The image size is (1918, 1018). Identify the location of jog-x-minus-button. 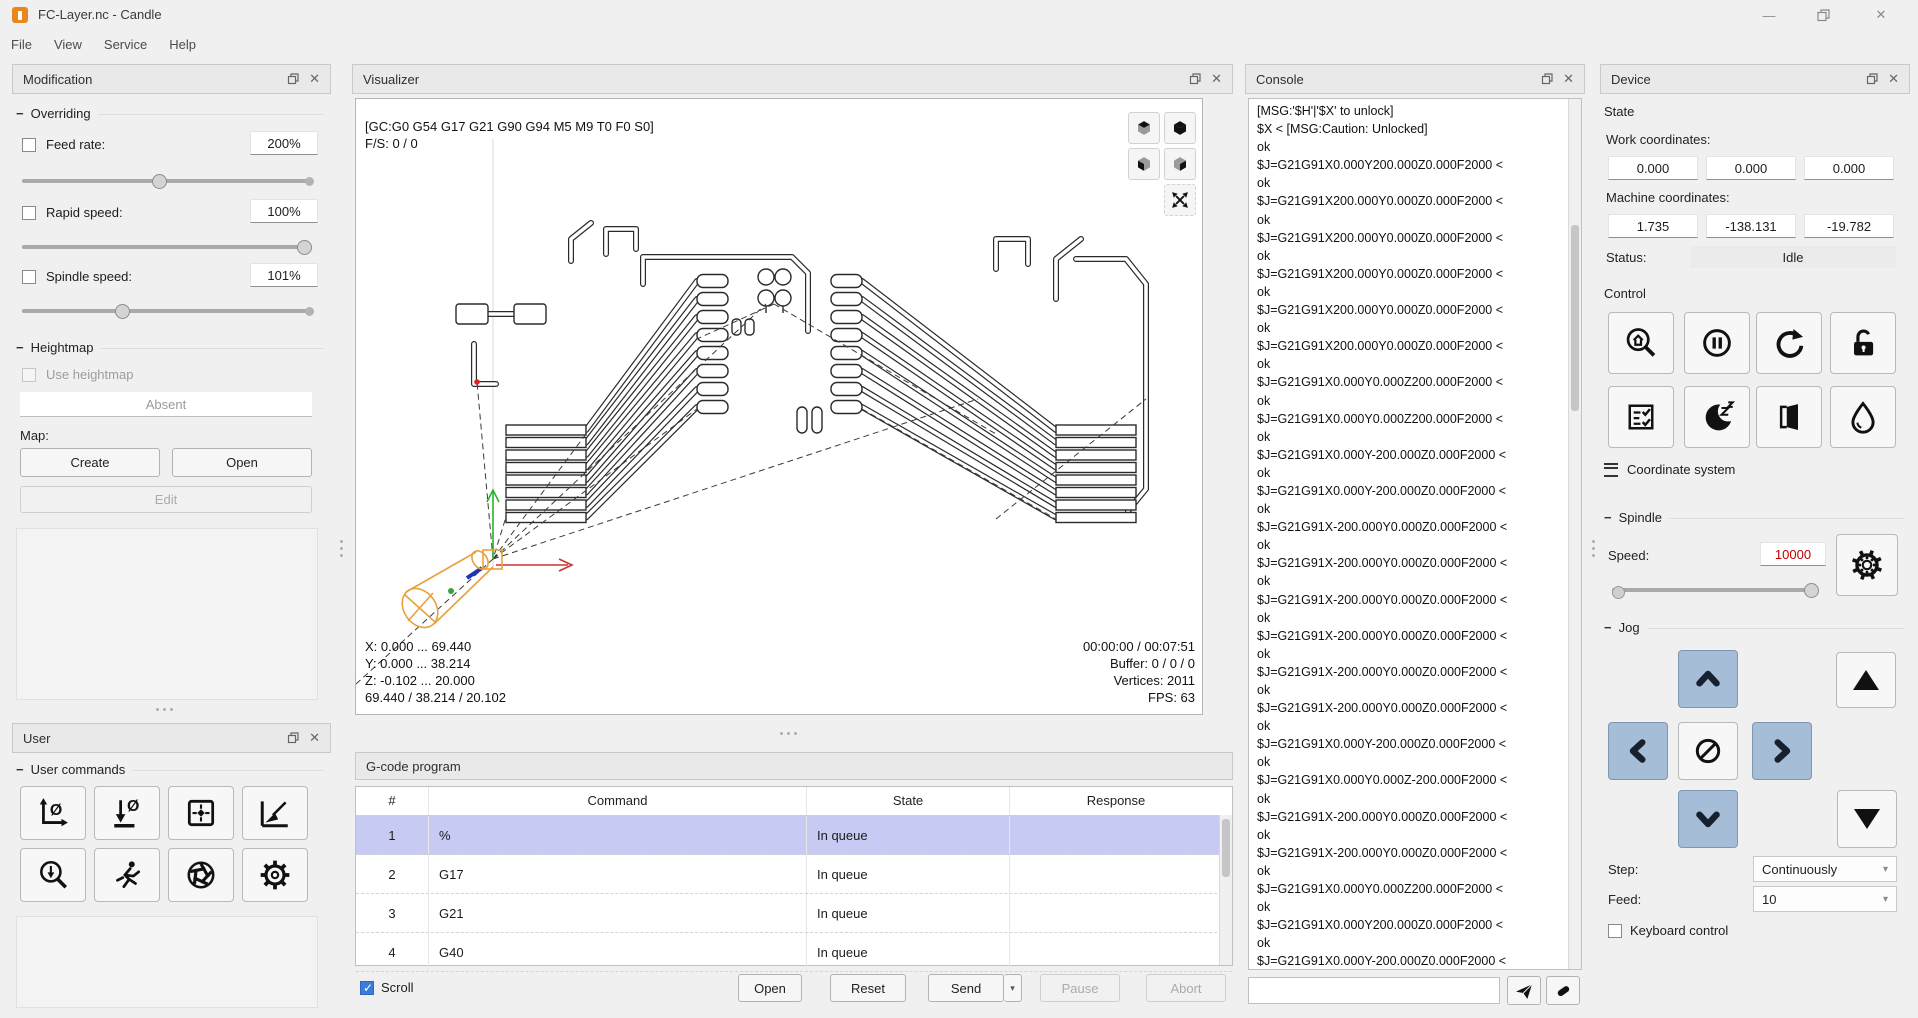
(1638, 751).